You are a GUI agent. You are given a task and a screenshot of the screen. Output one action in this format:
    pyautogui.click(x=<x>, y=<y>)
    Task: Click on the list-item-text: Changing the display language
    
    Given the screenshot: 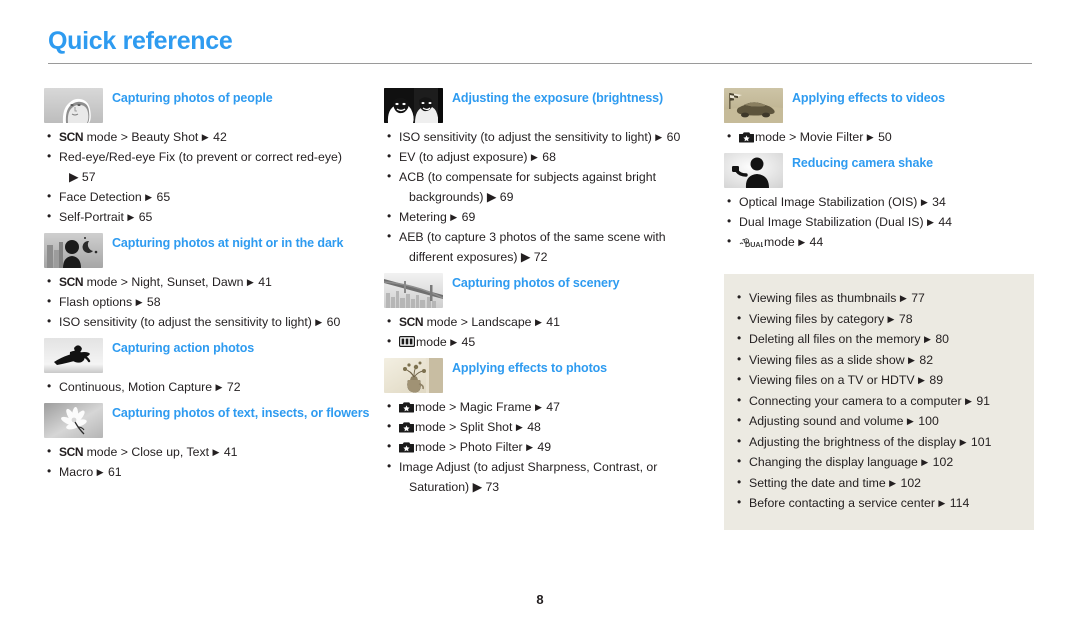 What is the action you would take?
    pyautogui.click(x=833, y=462)
    